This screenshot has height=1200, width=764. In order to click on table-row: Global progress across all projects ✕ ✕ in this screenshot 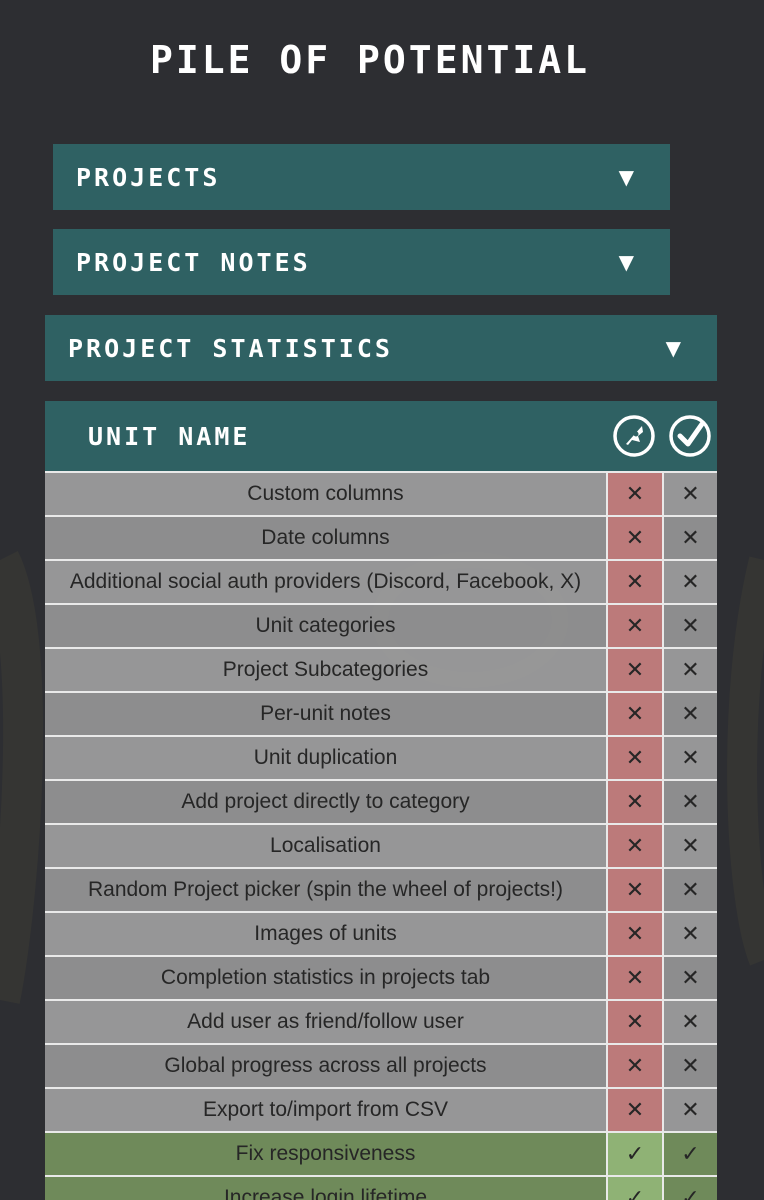, I will do `click(381, 1065)`.